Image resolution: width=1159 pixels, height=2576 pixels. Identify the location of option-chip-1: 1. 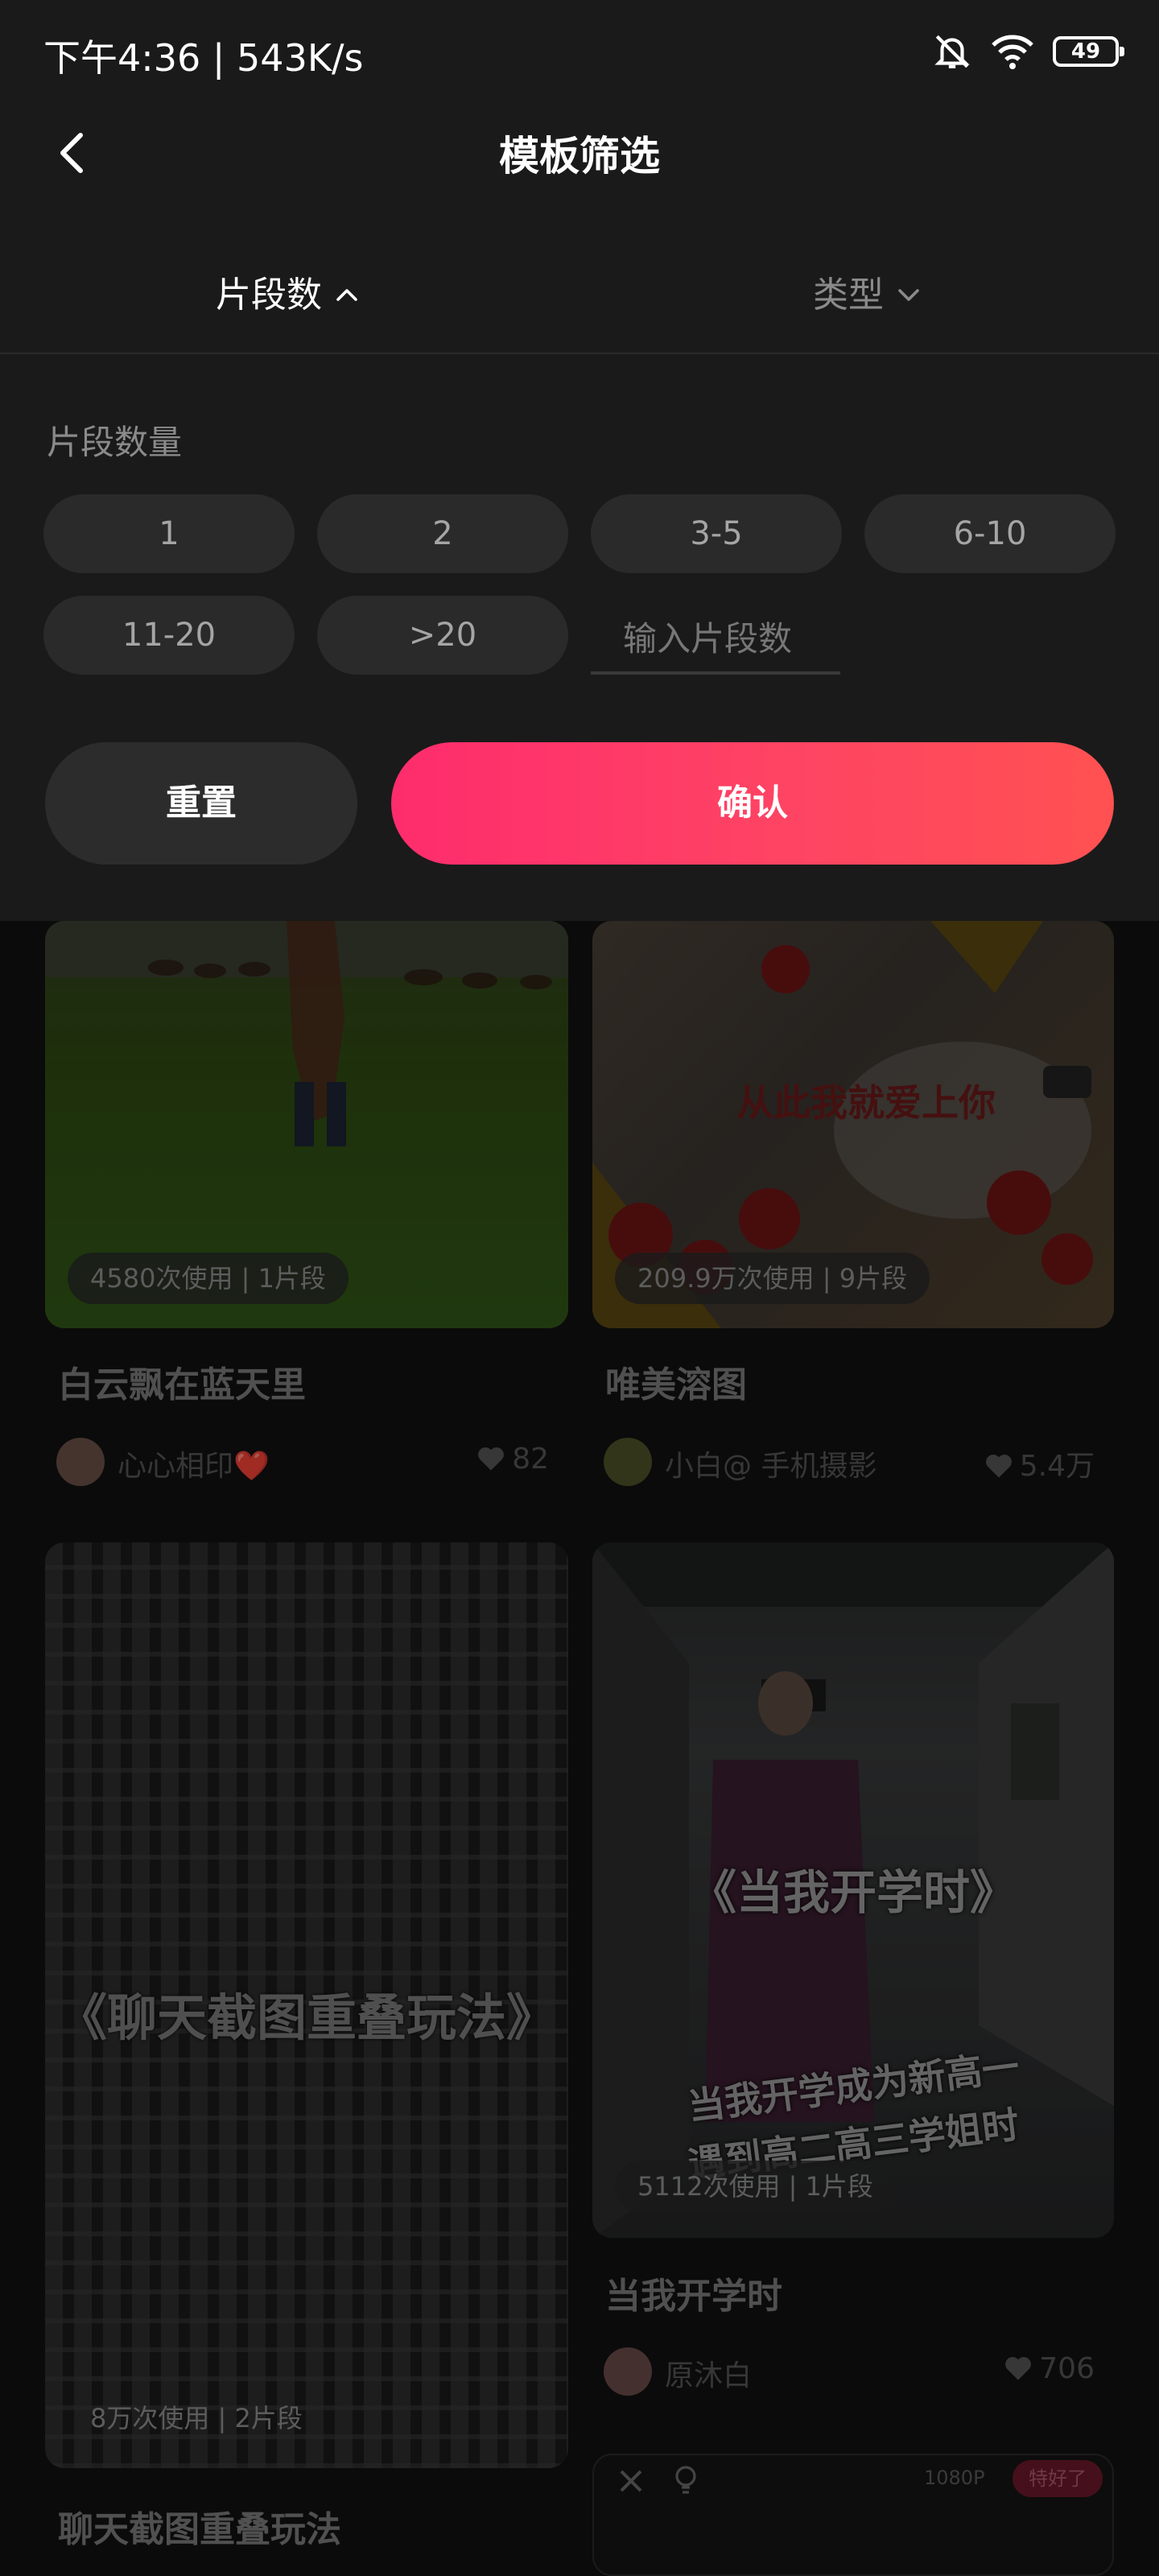
(169, 533).